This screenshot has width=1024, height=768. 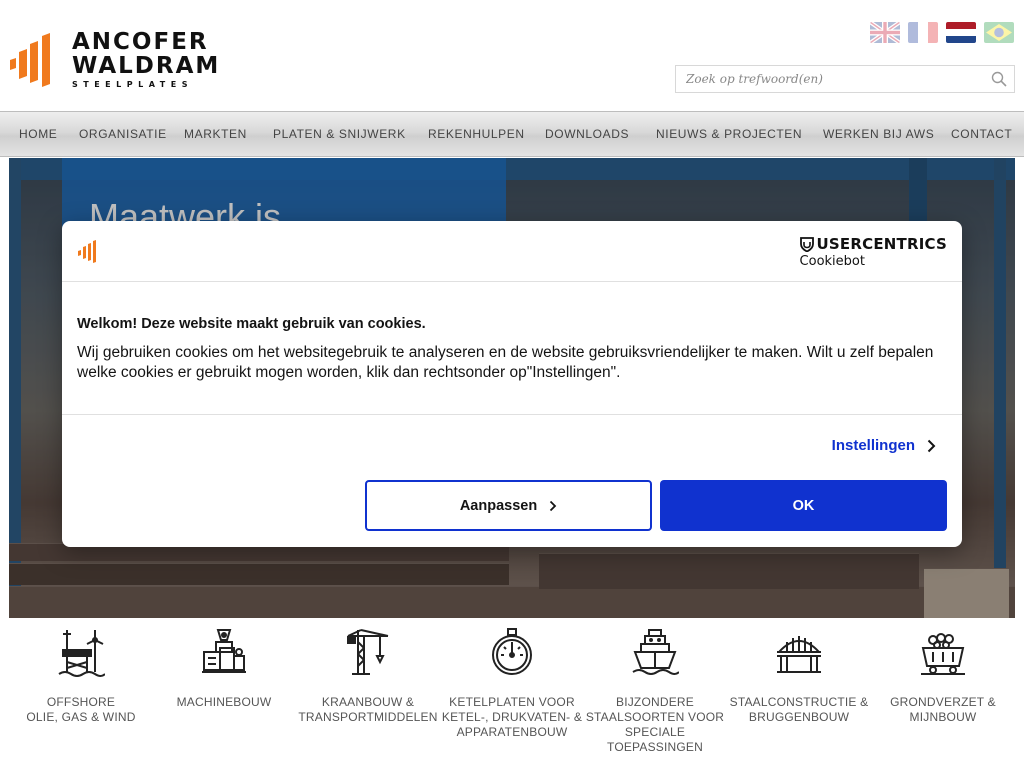 What do you see at coordinates (512, 651) in the screenshot?
I see `pressure-gauge-icon` at bounding box center [512, 651].